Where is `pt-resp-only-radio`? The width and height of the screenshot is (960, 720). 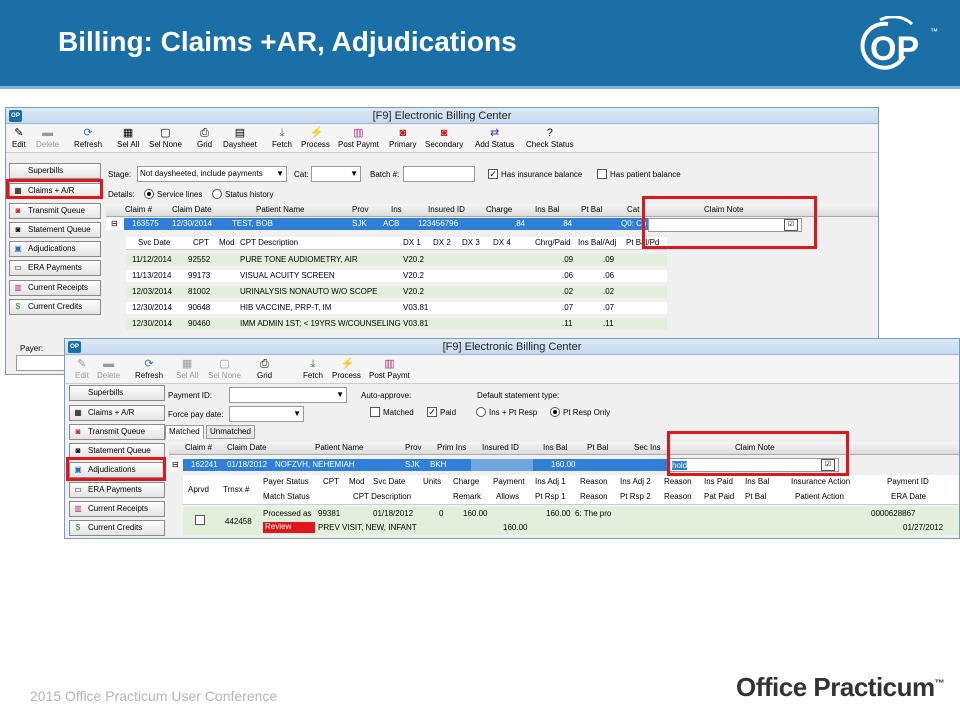
pt-resp-only-radio is located at coordinates (555, 412).